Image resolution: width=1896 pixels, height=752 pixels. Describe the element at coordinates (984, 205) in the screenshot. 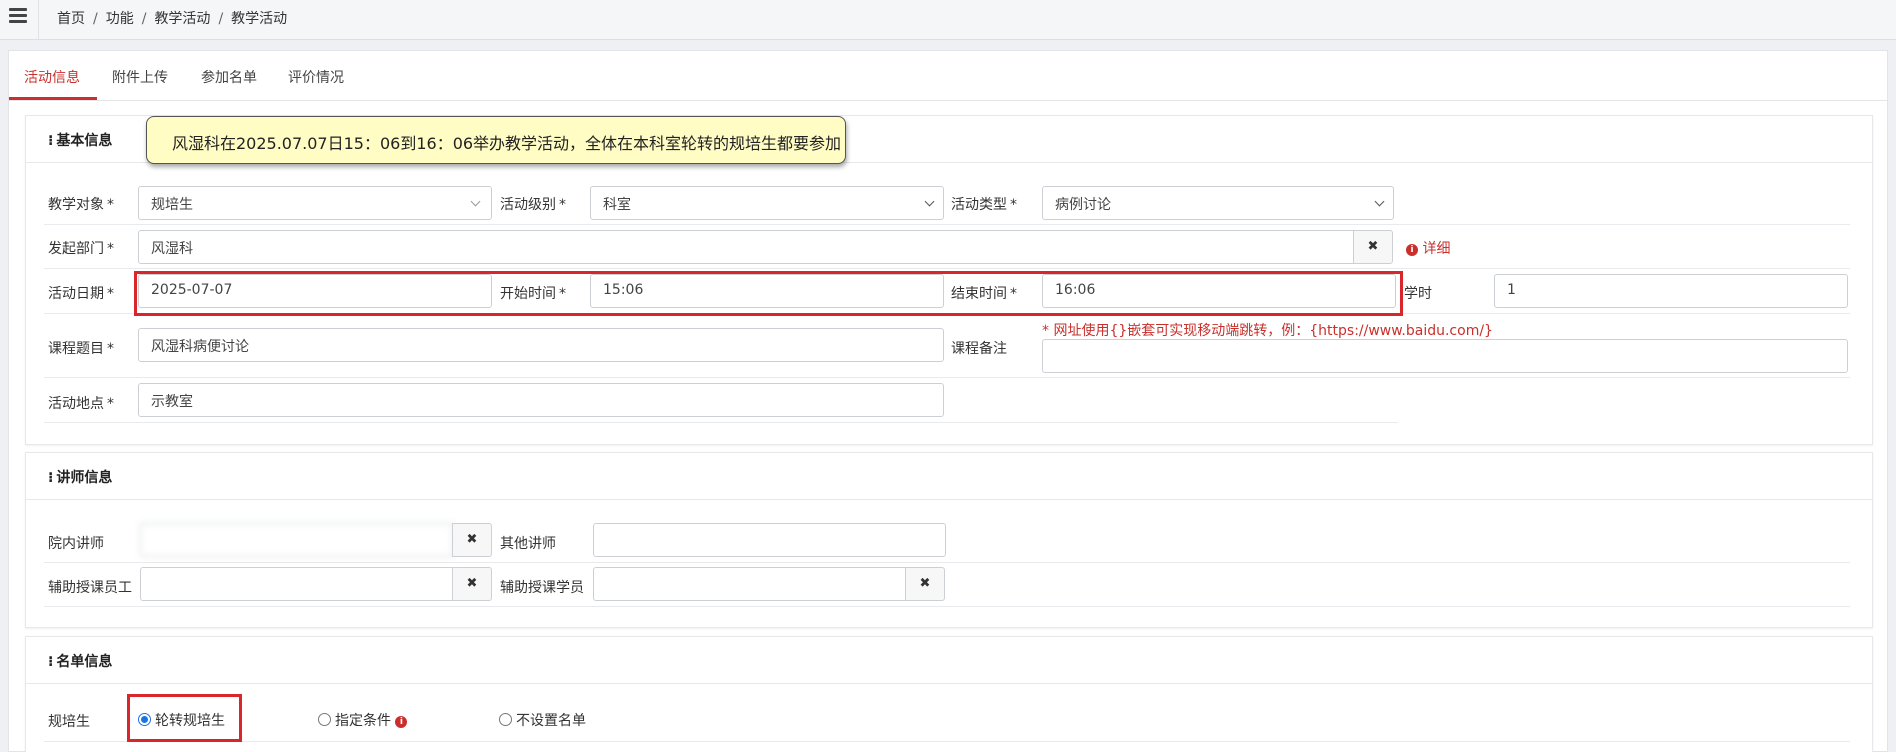

I see `type-label: 活动类型 *` at that location.